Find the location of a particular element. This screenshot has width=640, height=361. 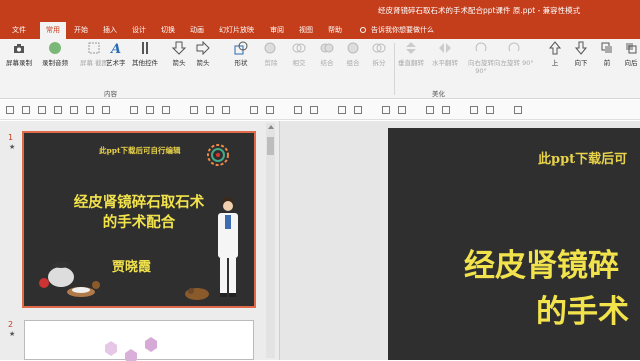

send-down-label: 向下 is located at coordinates (581, 63).